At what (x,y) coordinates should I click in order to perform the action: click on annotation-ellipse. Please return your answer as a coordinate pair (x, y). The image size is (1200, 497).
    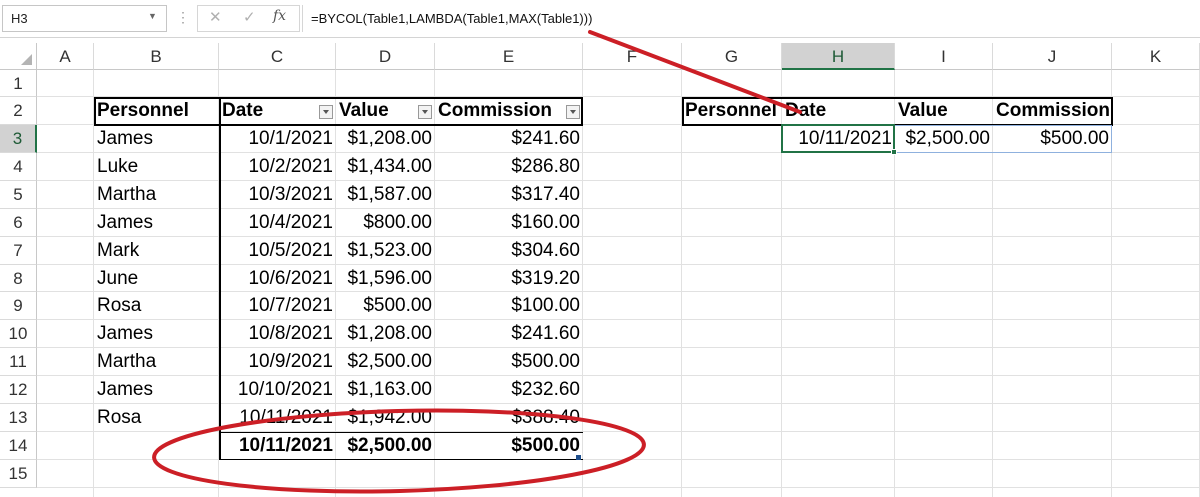
    Looking at the image, I should click on (399, 451).